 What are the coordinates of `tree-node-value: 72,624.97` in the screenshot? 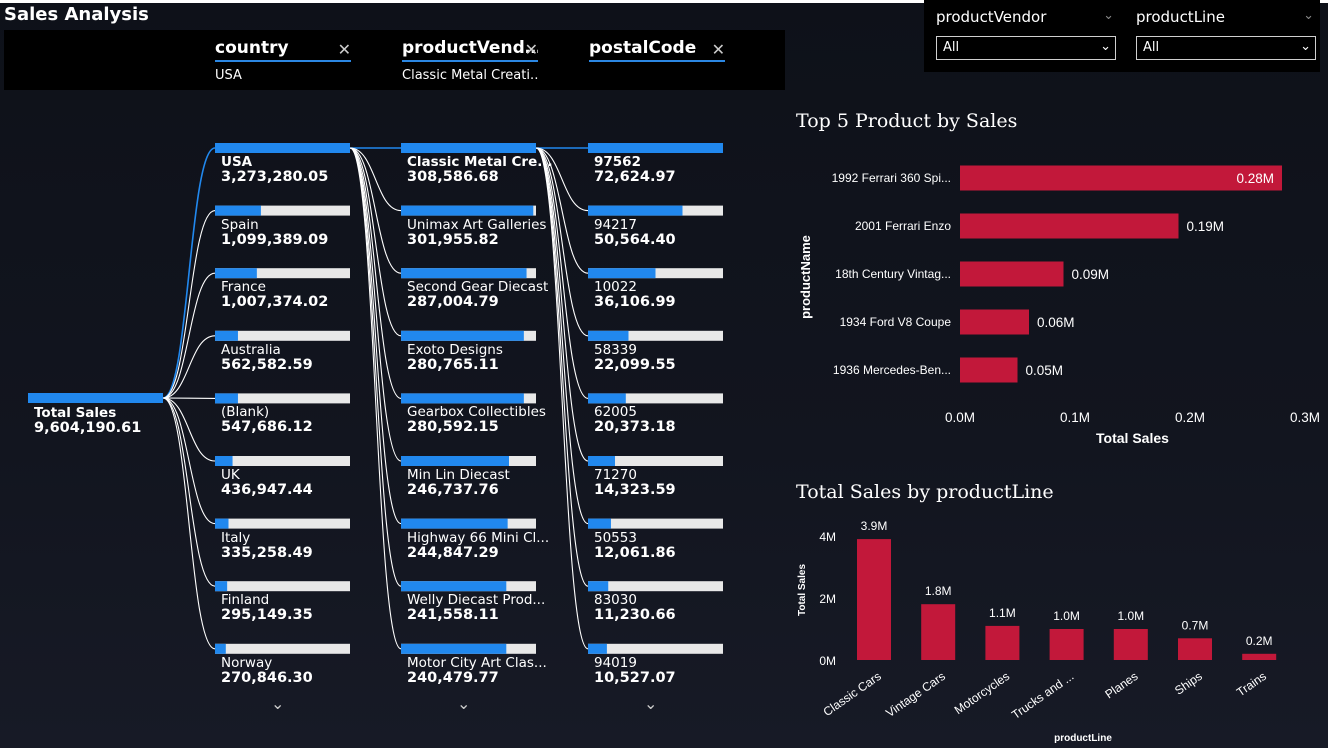 It's located at (635, 177).